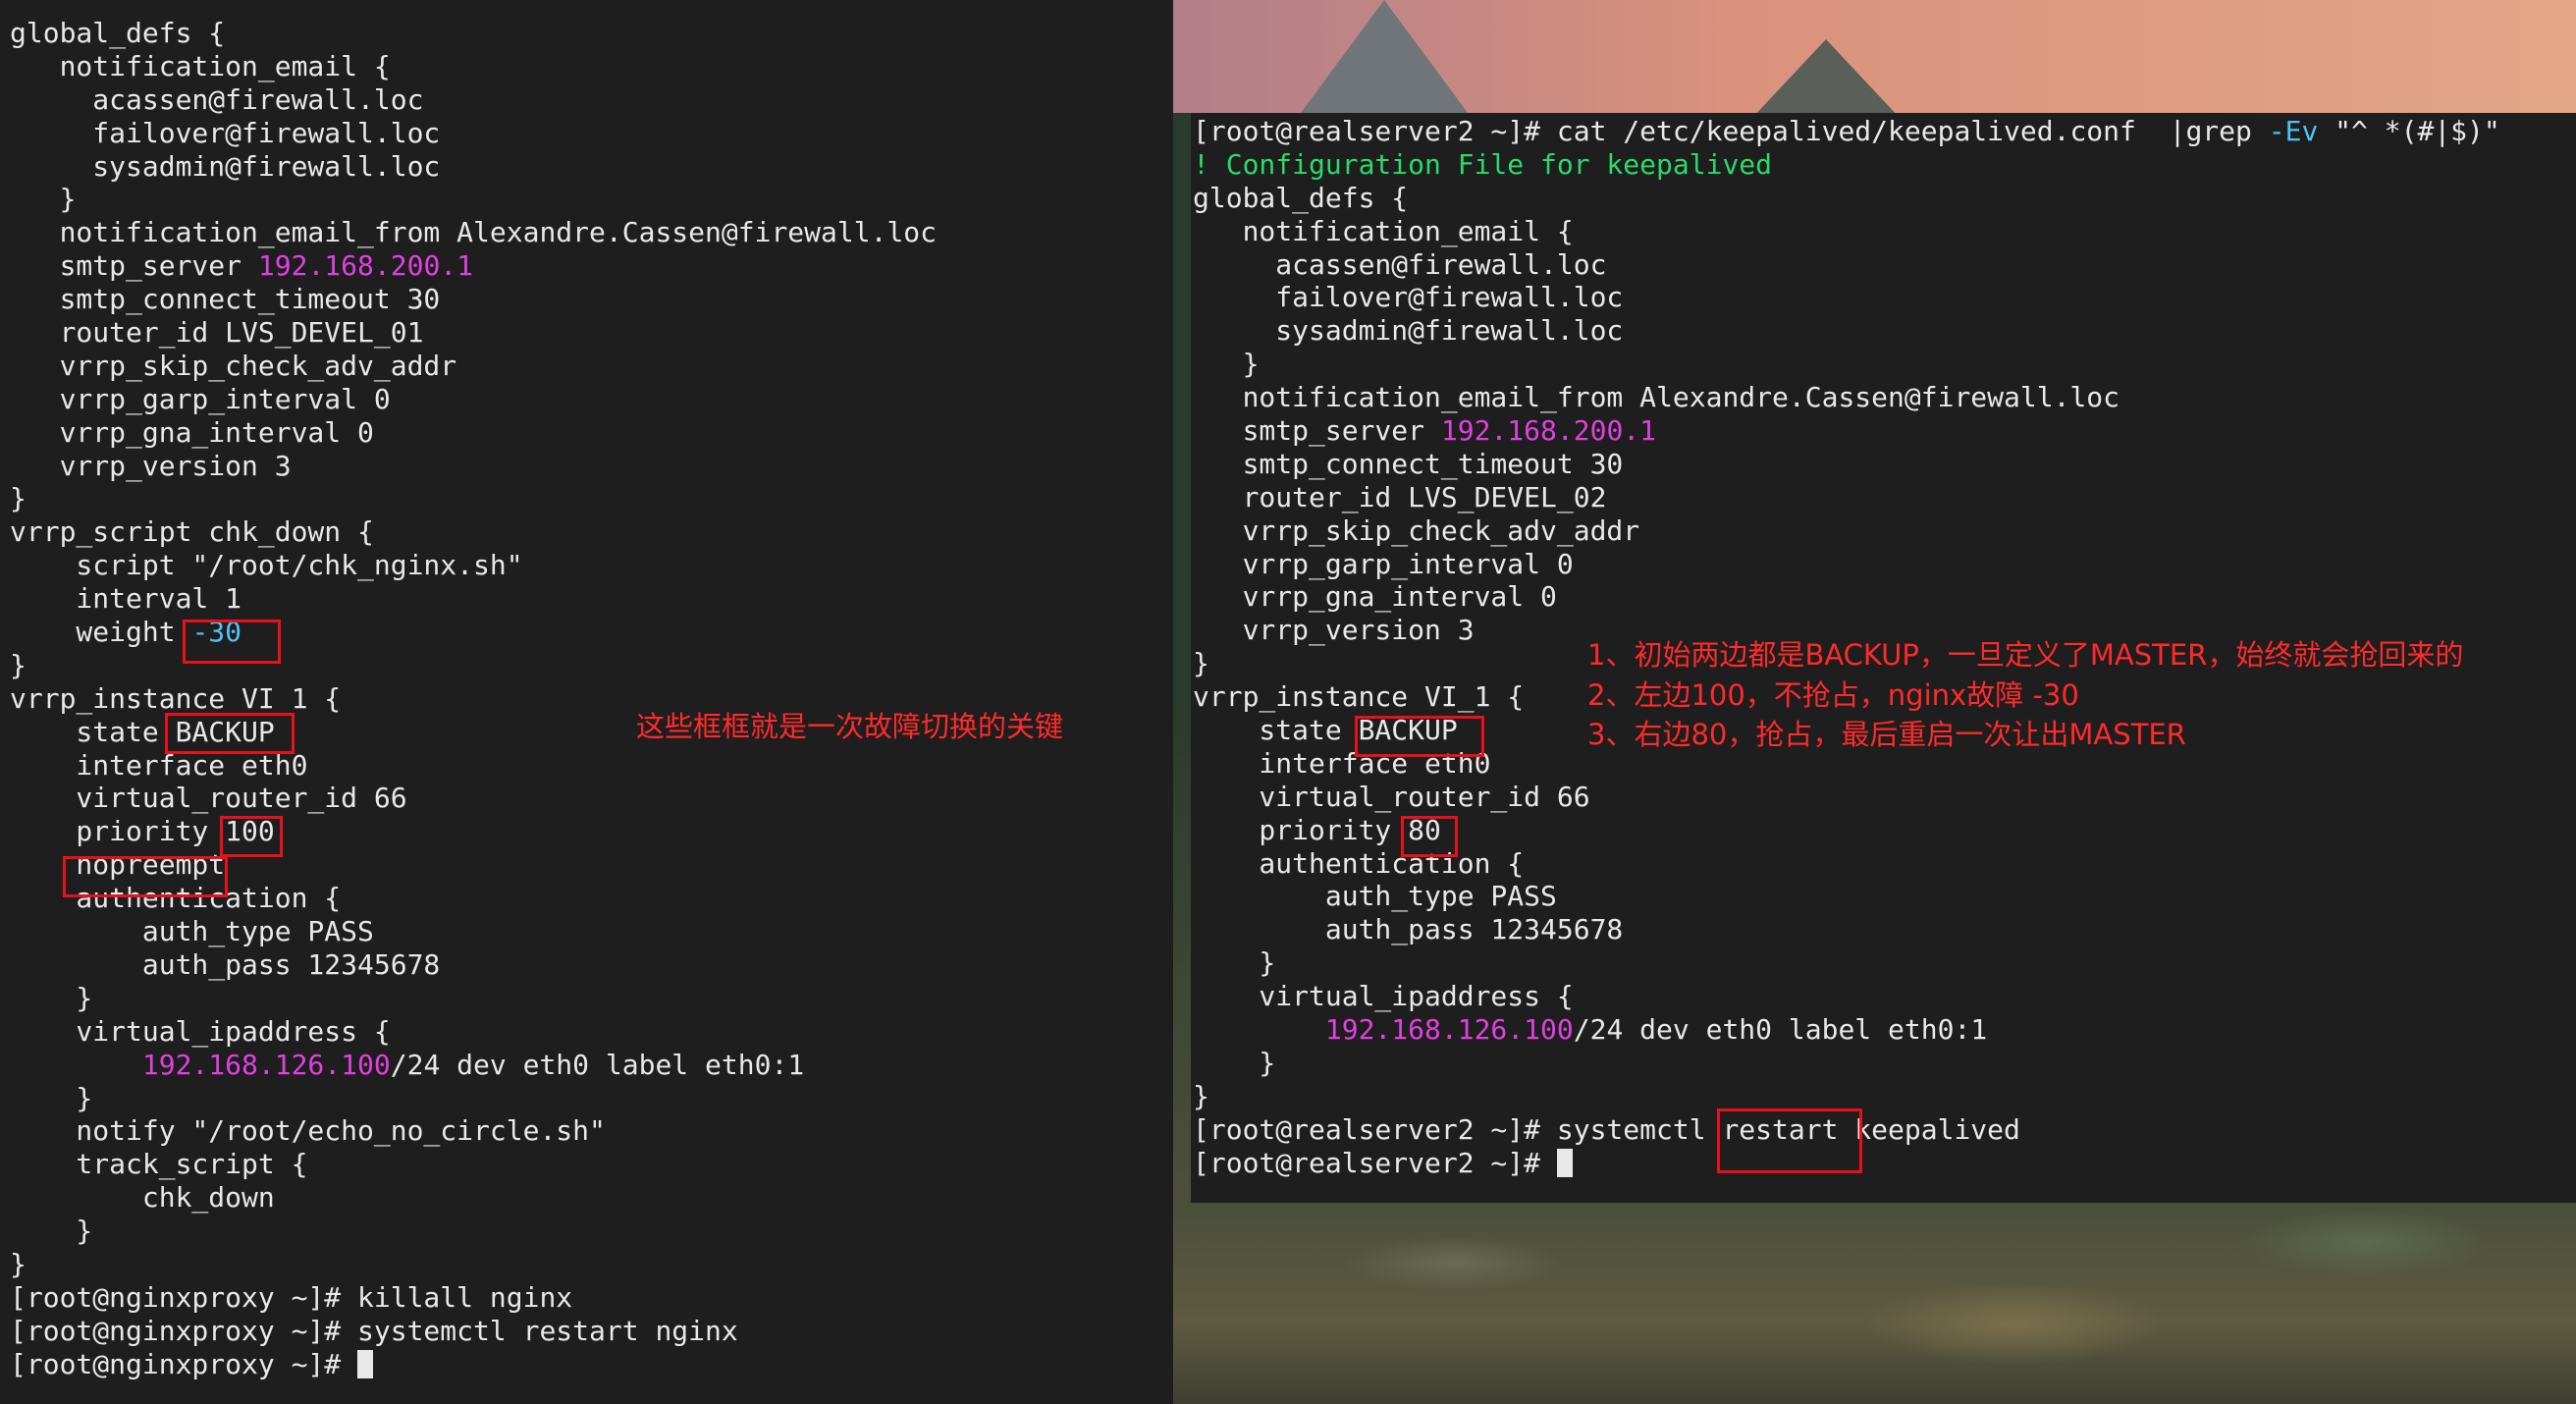  Describe the element at coordinates (225, 299) in the screenshot. I see `left_terminal-text: smtp_connect_timeout 30` at that location.